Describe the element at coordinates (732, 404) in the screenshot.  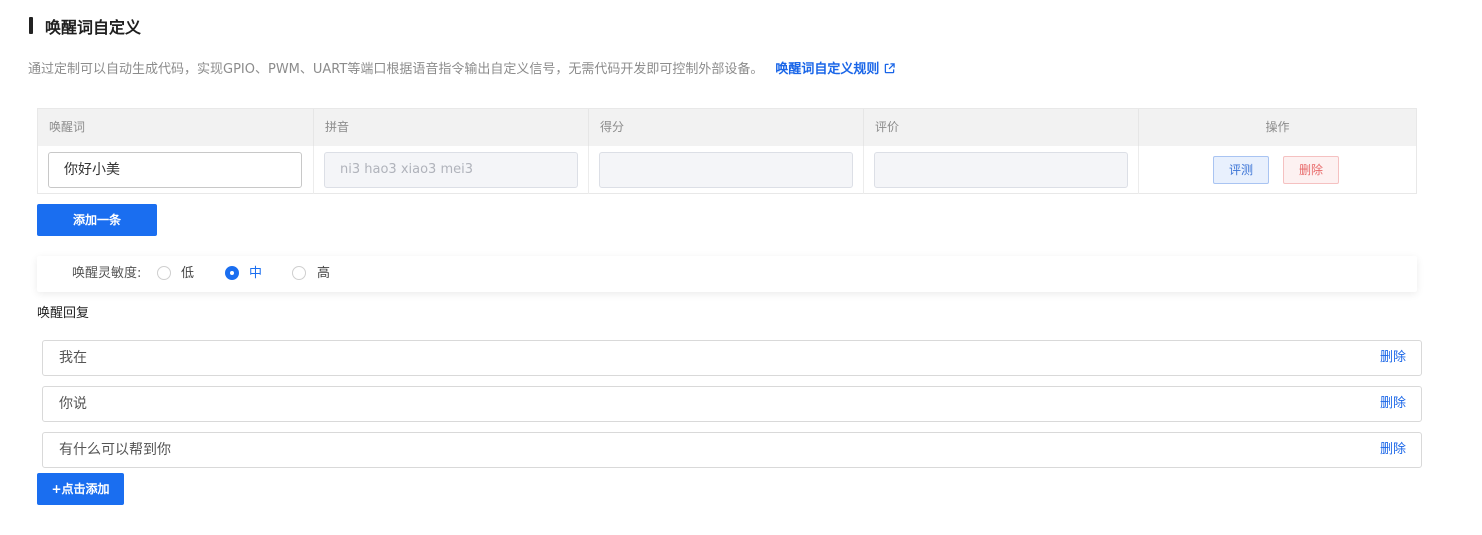
I see `reply-item: 你说 删除` at that location.